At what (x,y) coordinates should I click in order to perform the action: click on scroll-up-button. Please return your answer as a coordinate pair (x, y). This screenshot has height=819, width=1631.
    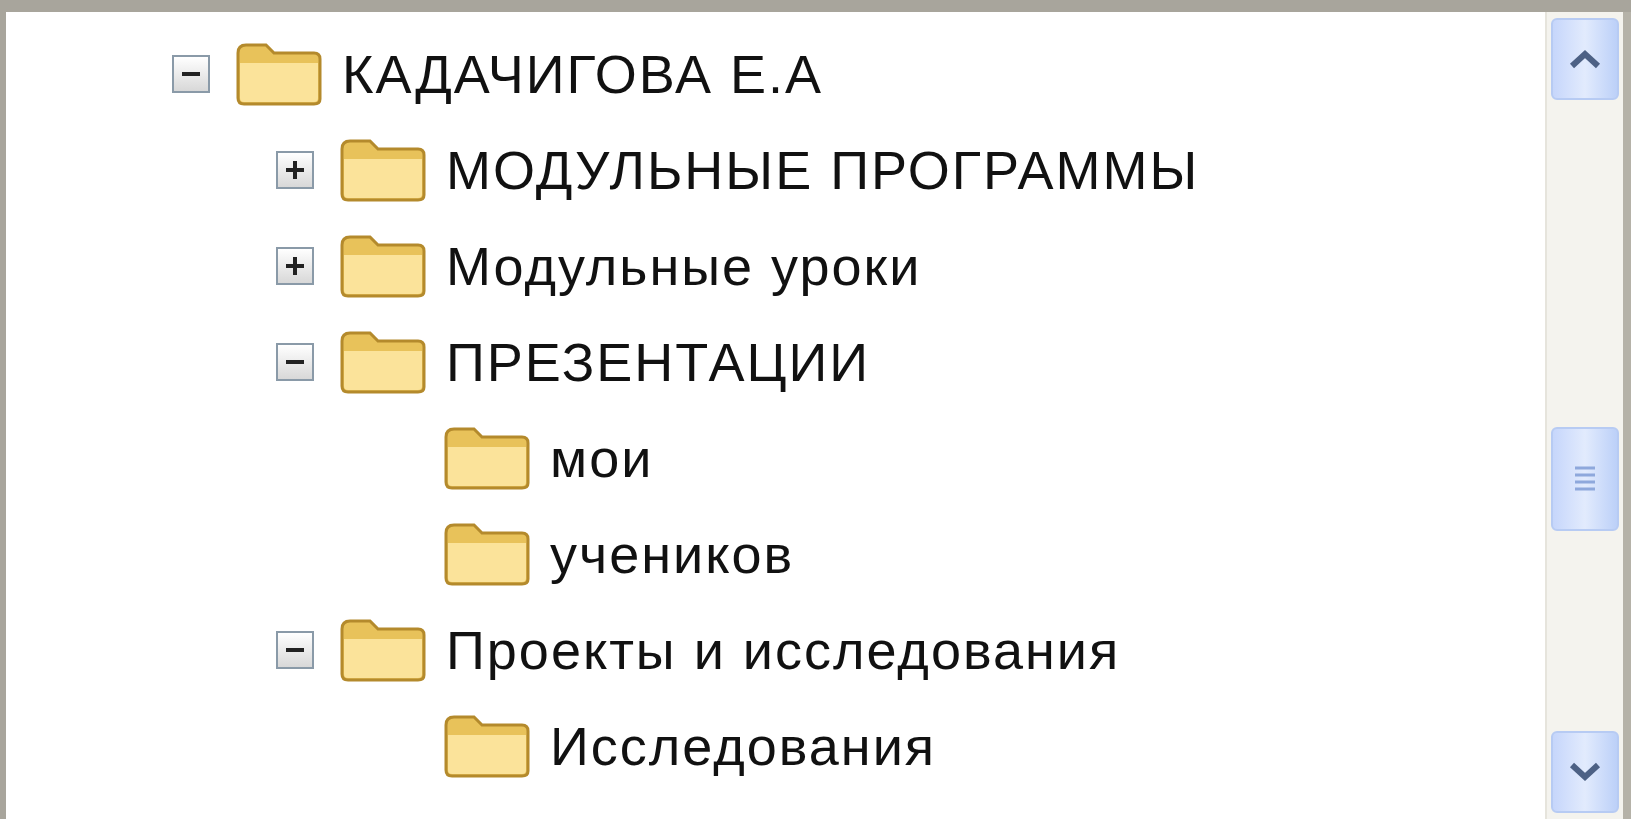
    Looking at the image, I should click on (1585, 59).